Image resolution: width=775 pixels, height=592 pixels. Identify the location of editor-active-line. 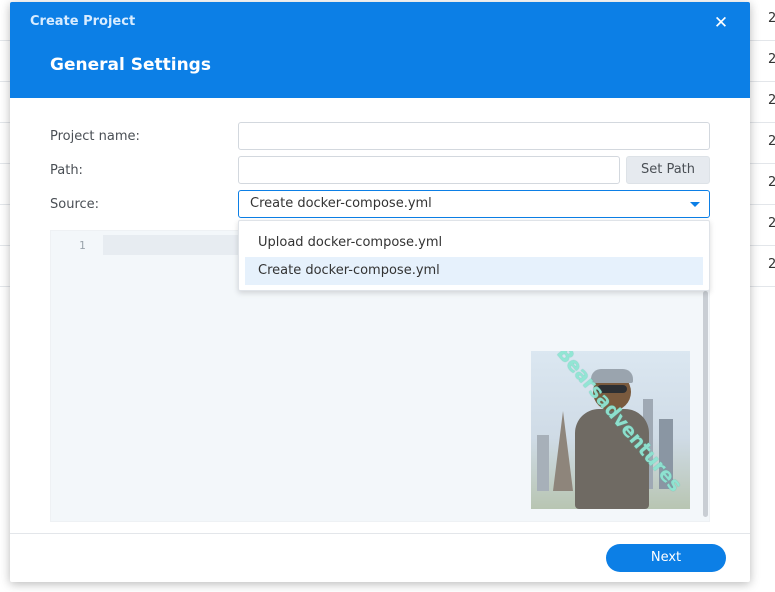
(173, 245).